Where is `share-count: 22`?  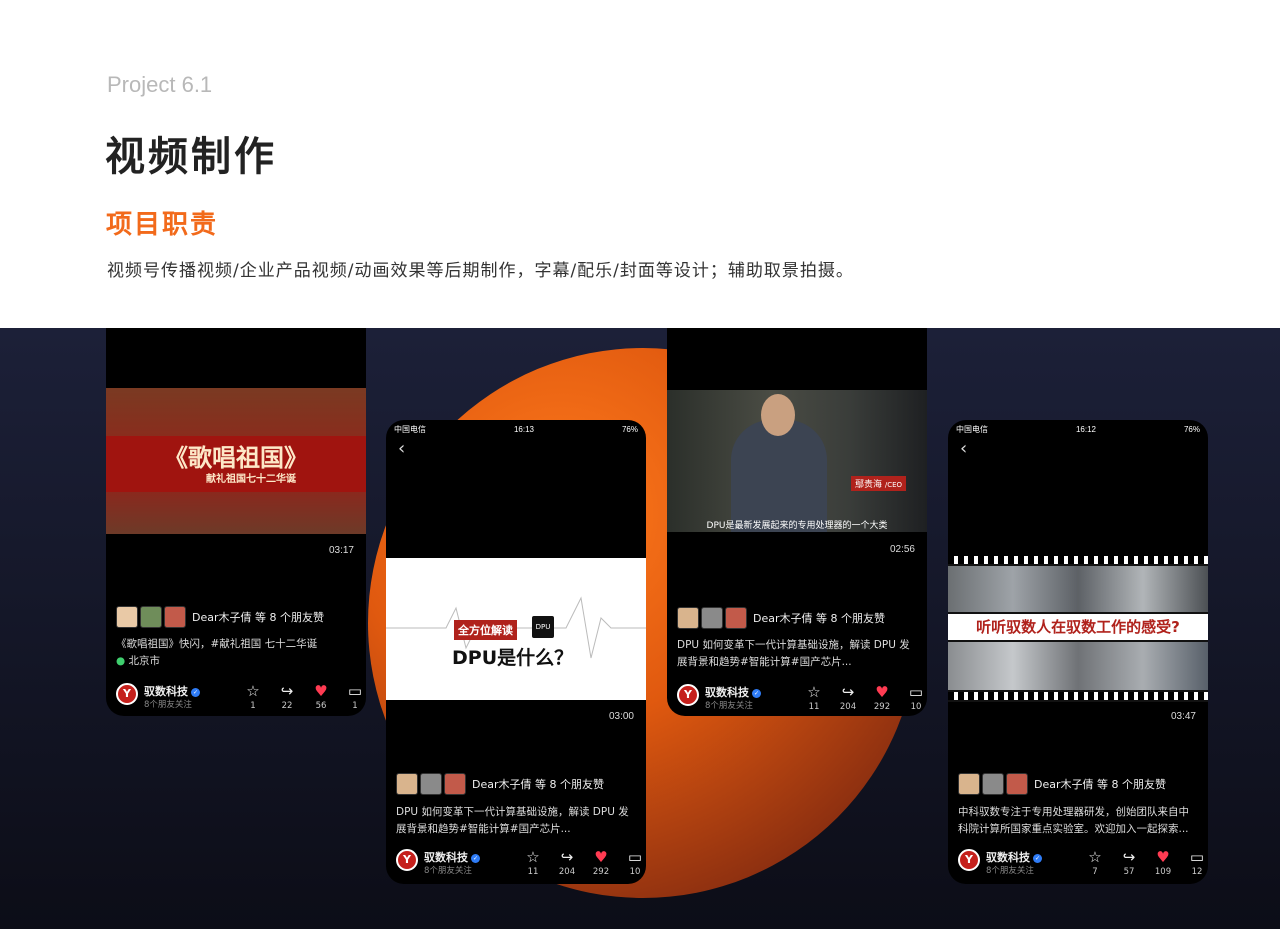
share-count: 22 is located at coordinates (287, 706).